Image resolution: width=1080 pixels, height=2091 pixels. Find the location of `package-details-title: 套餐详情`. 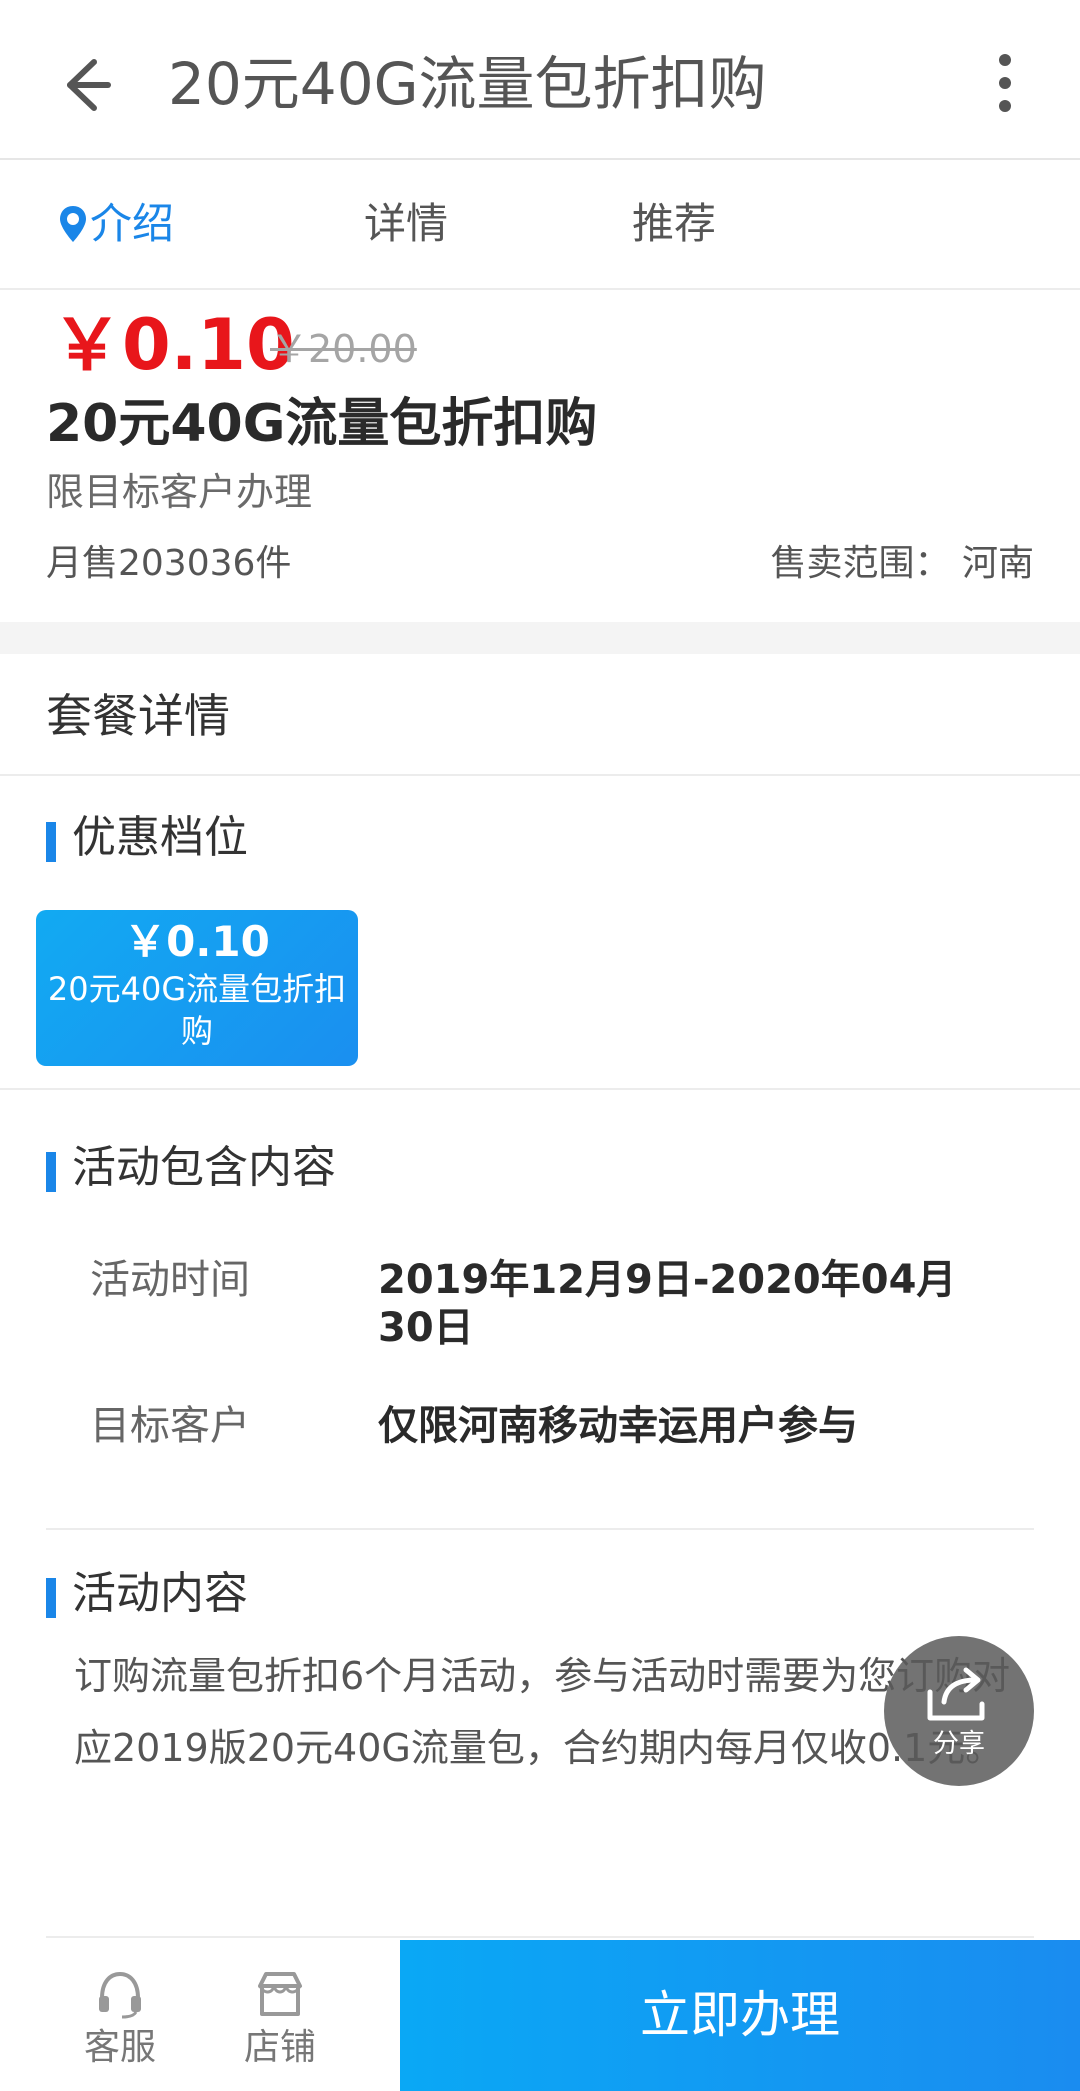

package-details-title: 套餐详情 is located at coordinates (138, 716).